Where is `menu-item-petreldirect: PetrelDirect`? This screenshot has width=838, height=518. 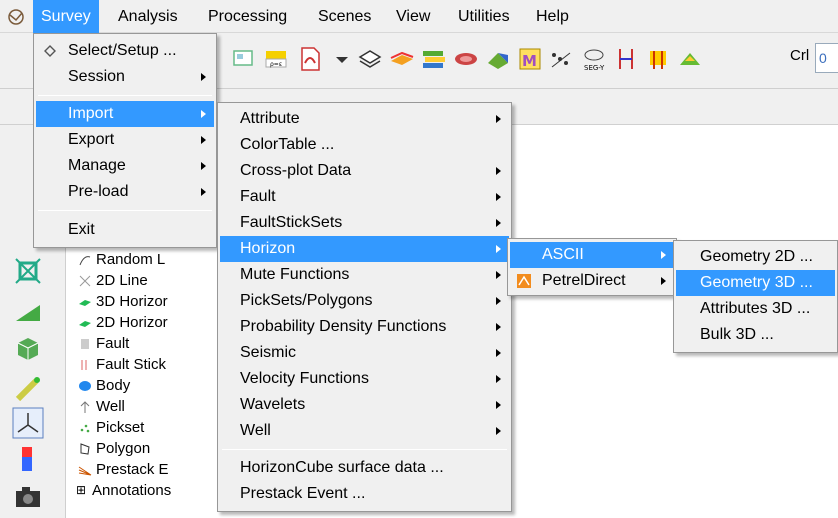 menu-item-petreldirect: PetrelDirect is located at coordinates (592, 281).